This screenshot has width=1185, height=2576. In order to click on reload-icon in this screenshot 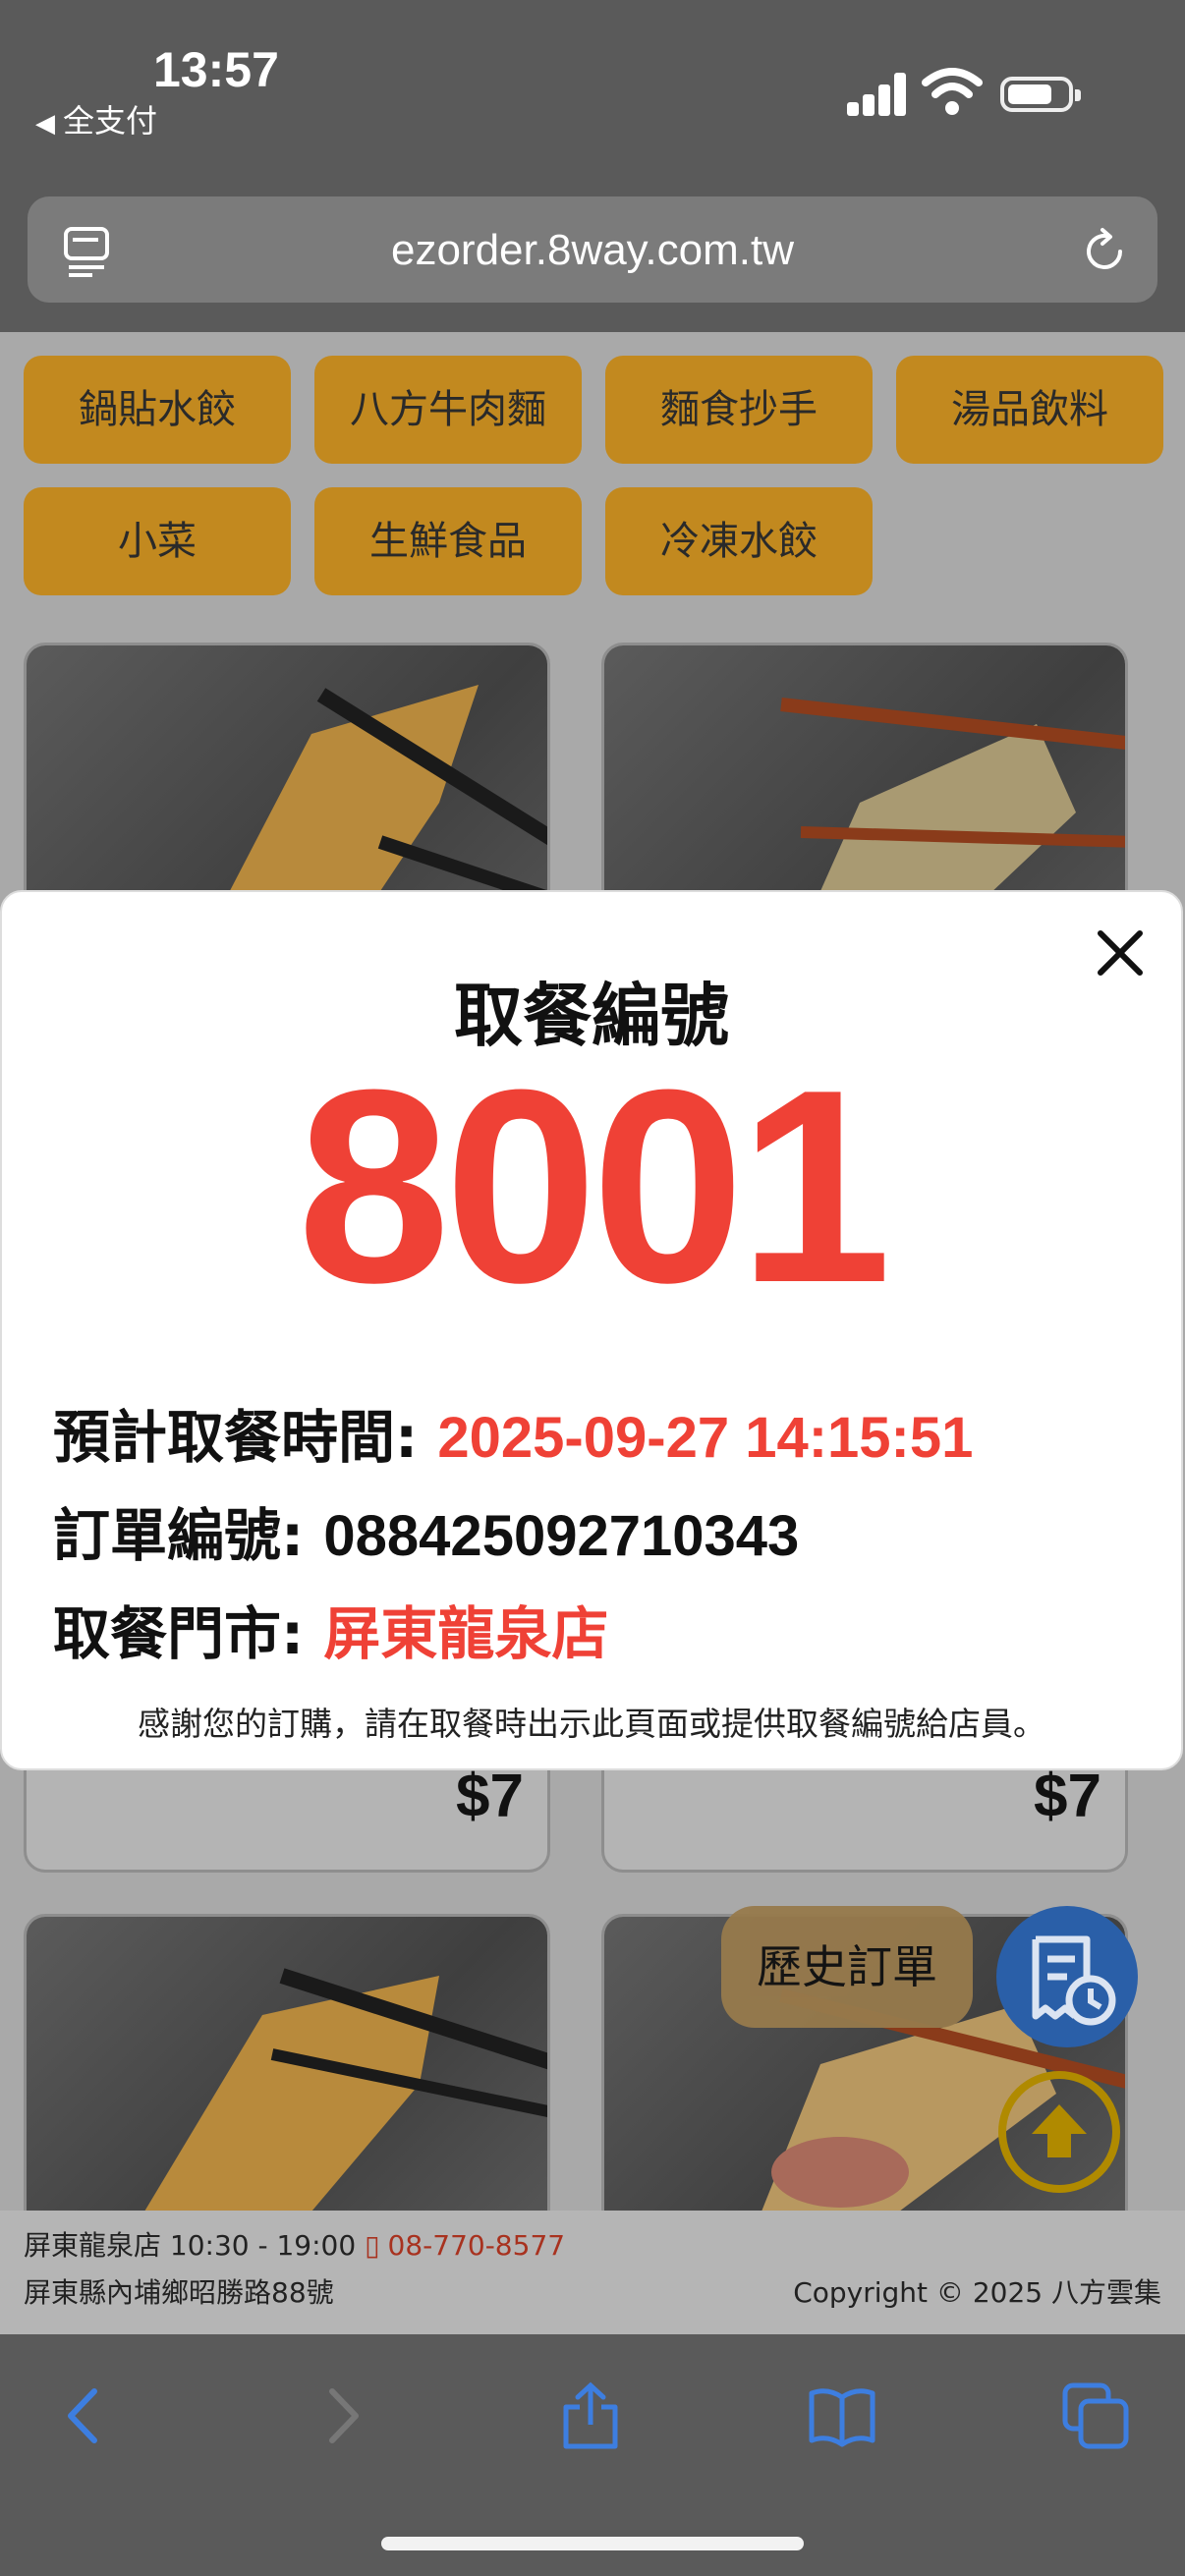, I will do `click(1104, 251)`.